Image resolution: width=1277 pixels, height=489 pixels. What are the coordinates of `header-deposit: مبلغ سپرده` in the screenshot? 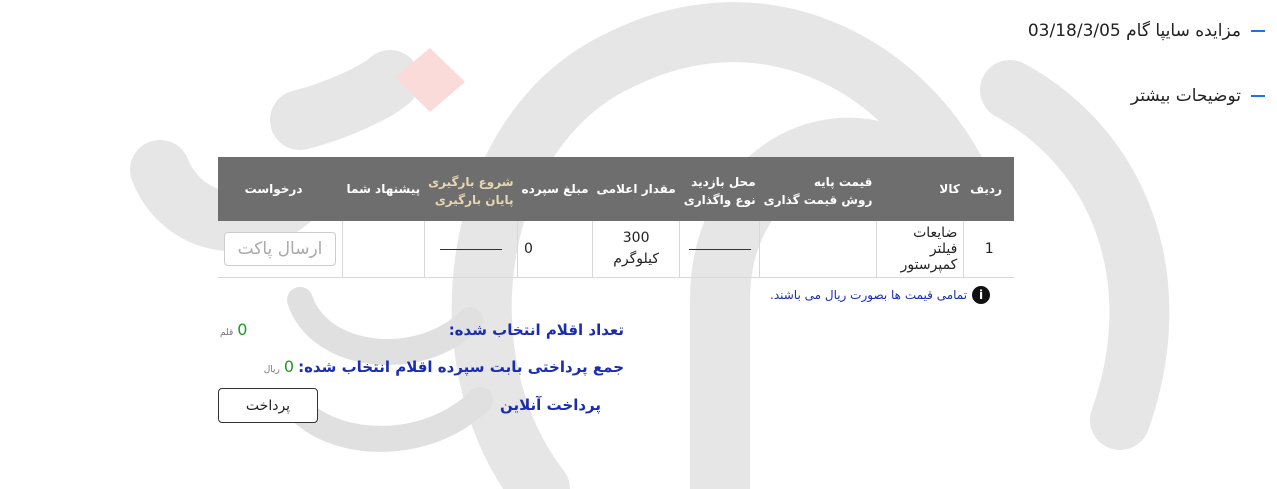 It's located at (555, 189).